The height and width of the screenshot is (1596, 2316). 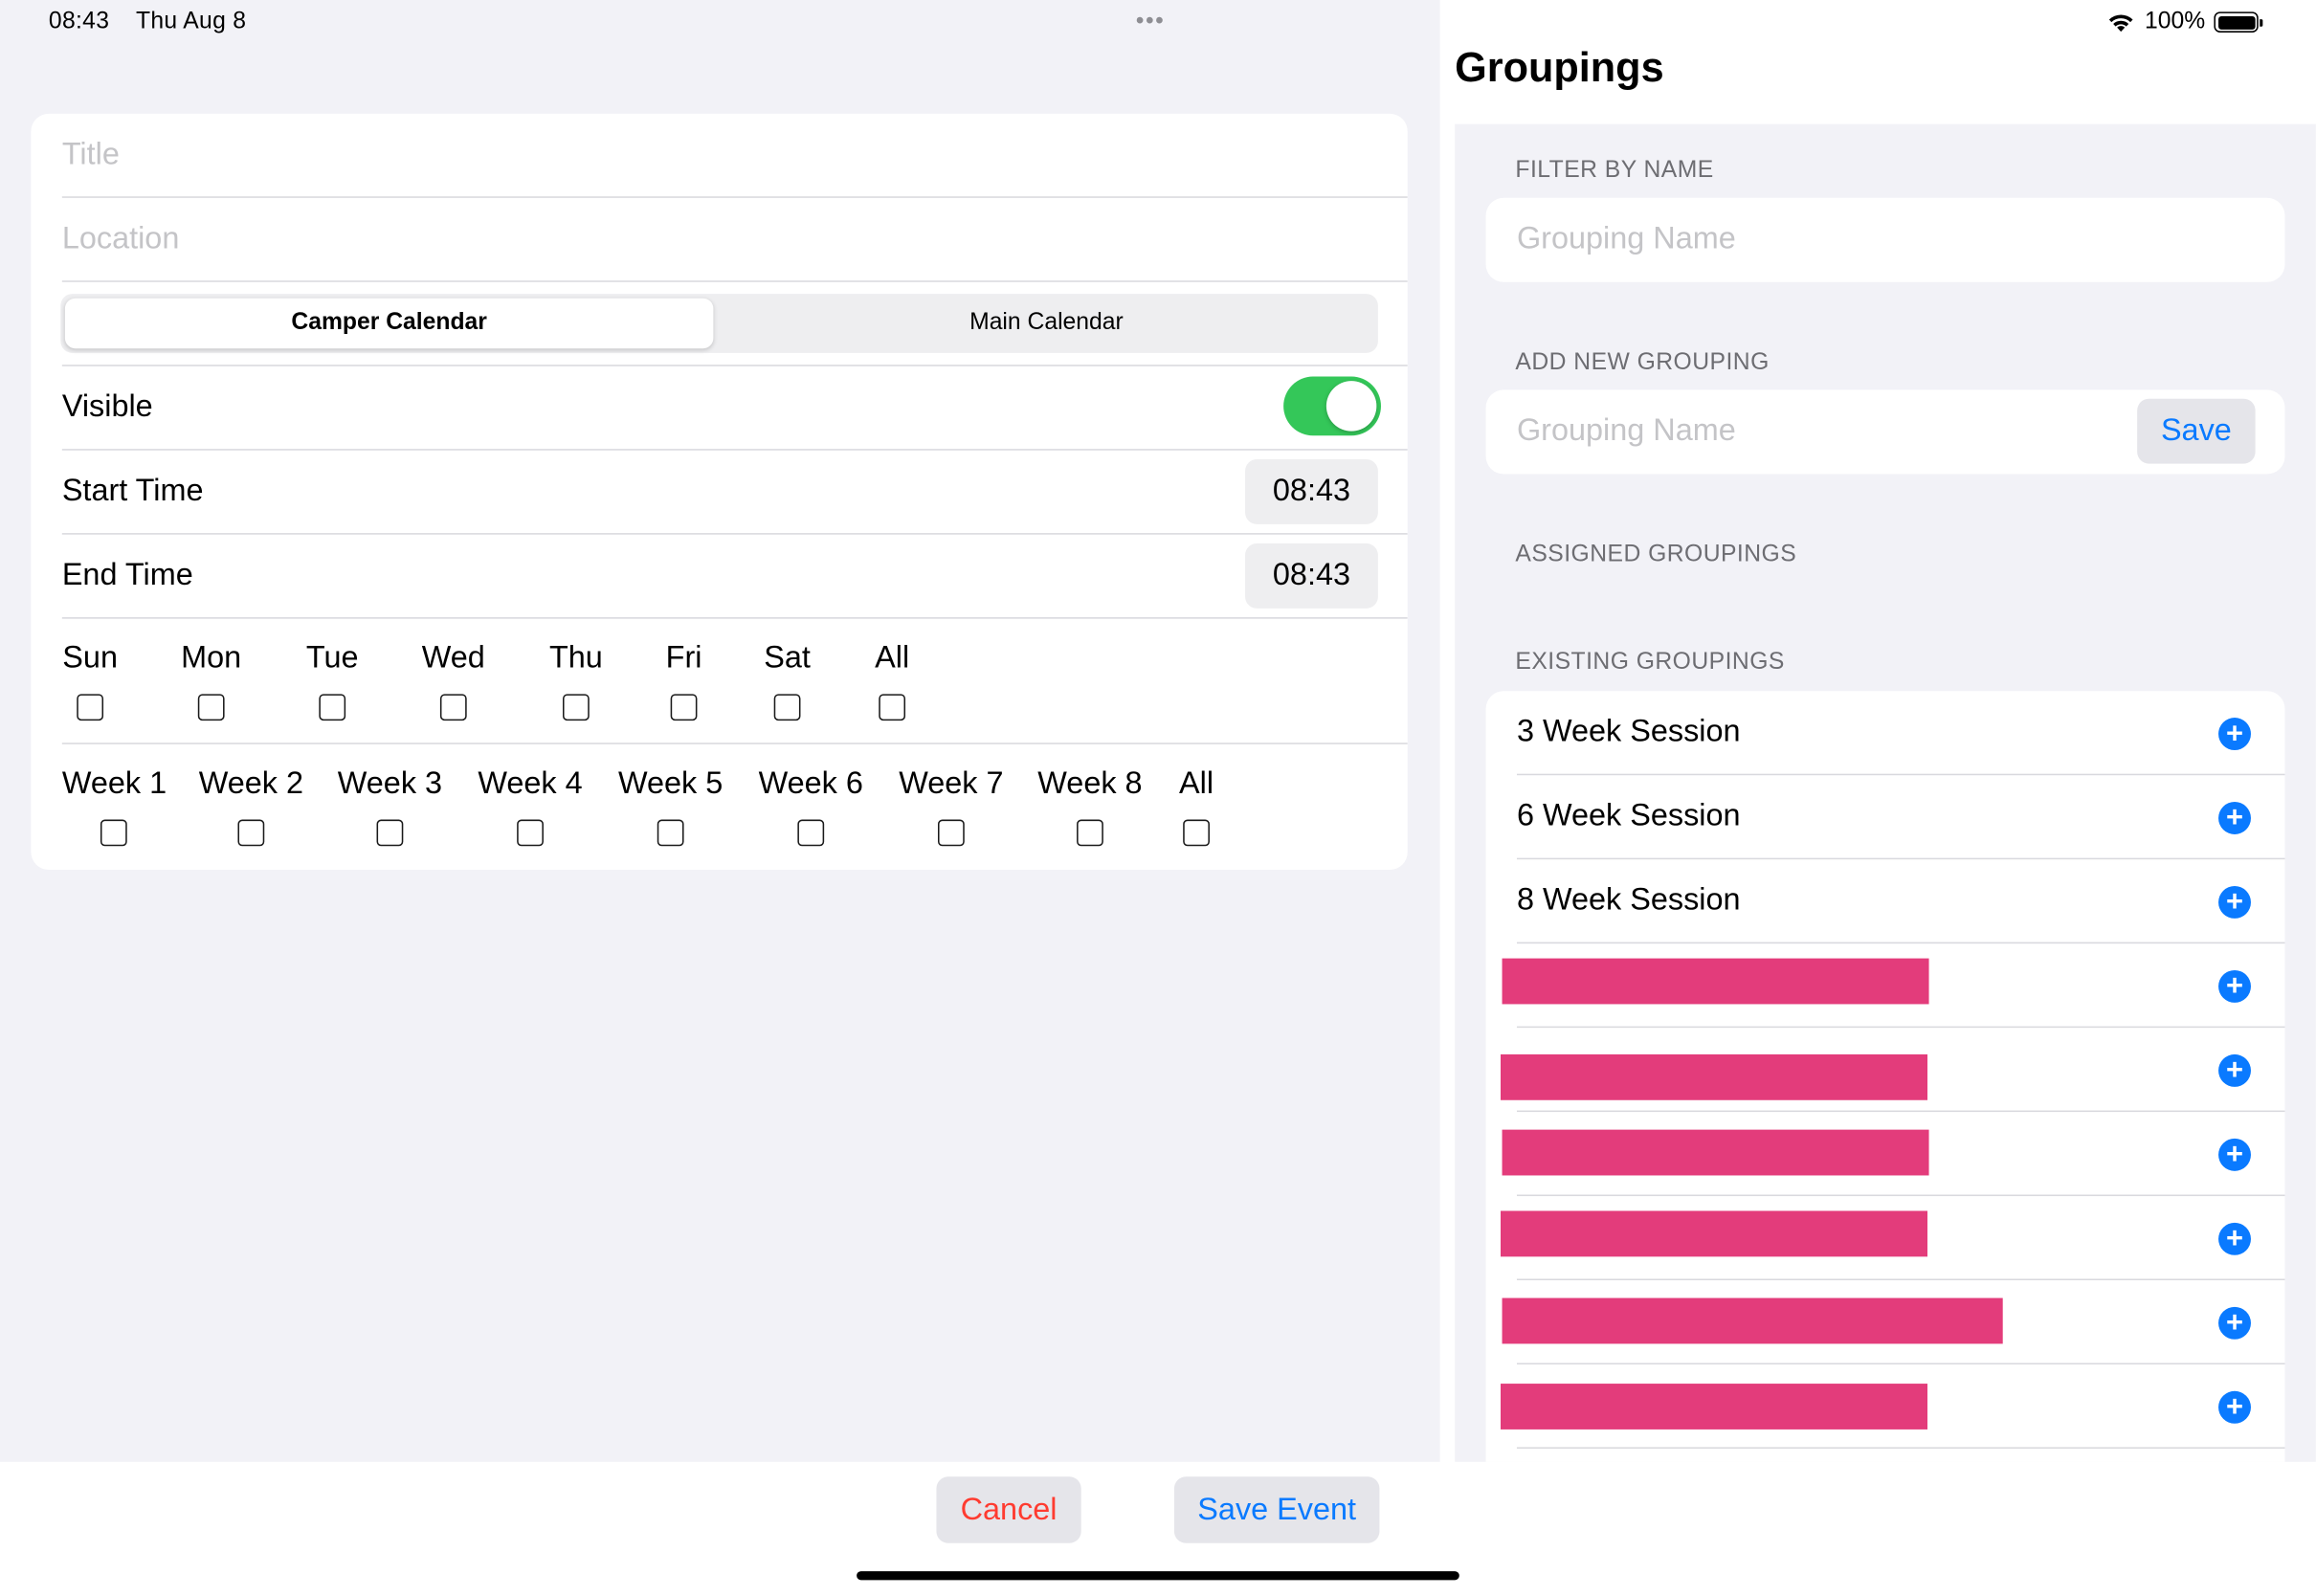 I want to click on grouping-row: 8 Week Session +, so click(x=1886, y=902).